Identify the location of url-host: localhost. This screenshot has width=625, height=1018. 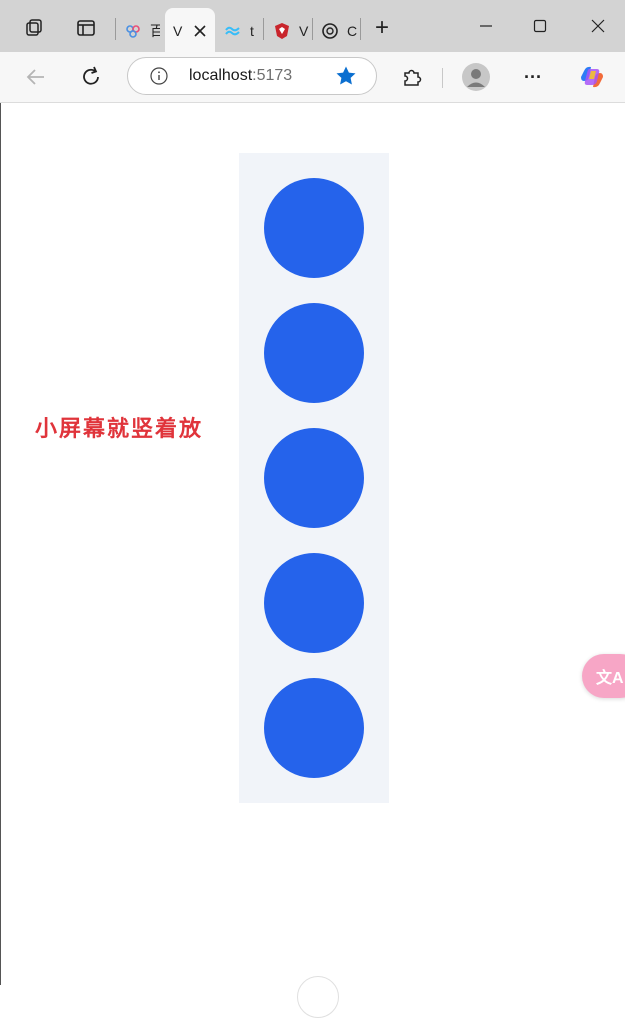
(221, 75).